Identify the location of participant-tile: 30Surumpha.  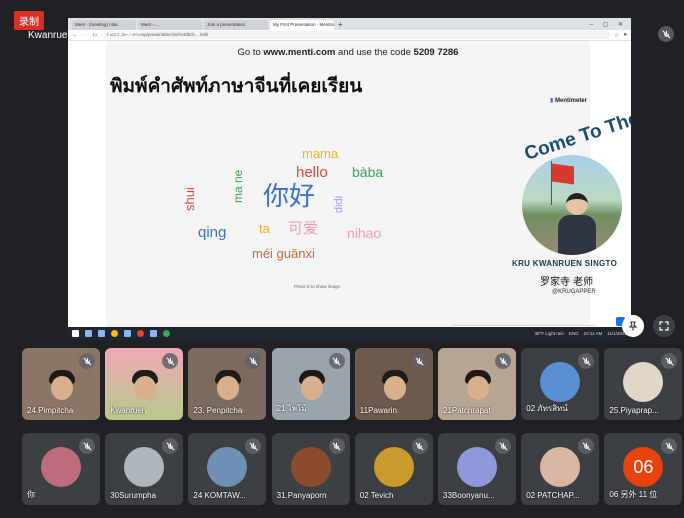
(144, 469).